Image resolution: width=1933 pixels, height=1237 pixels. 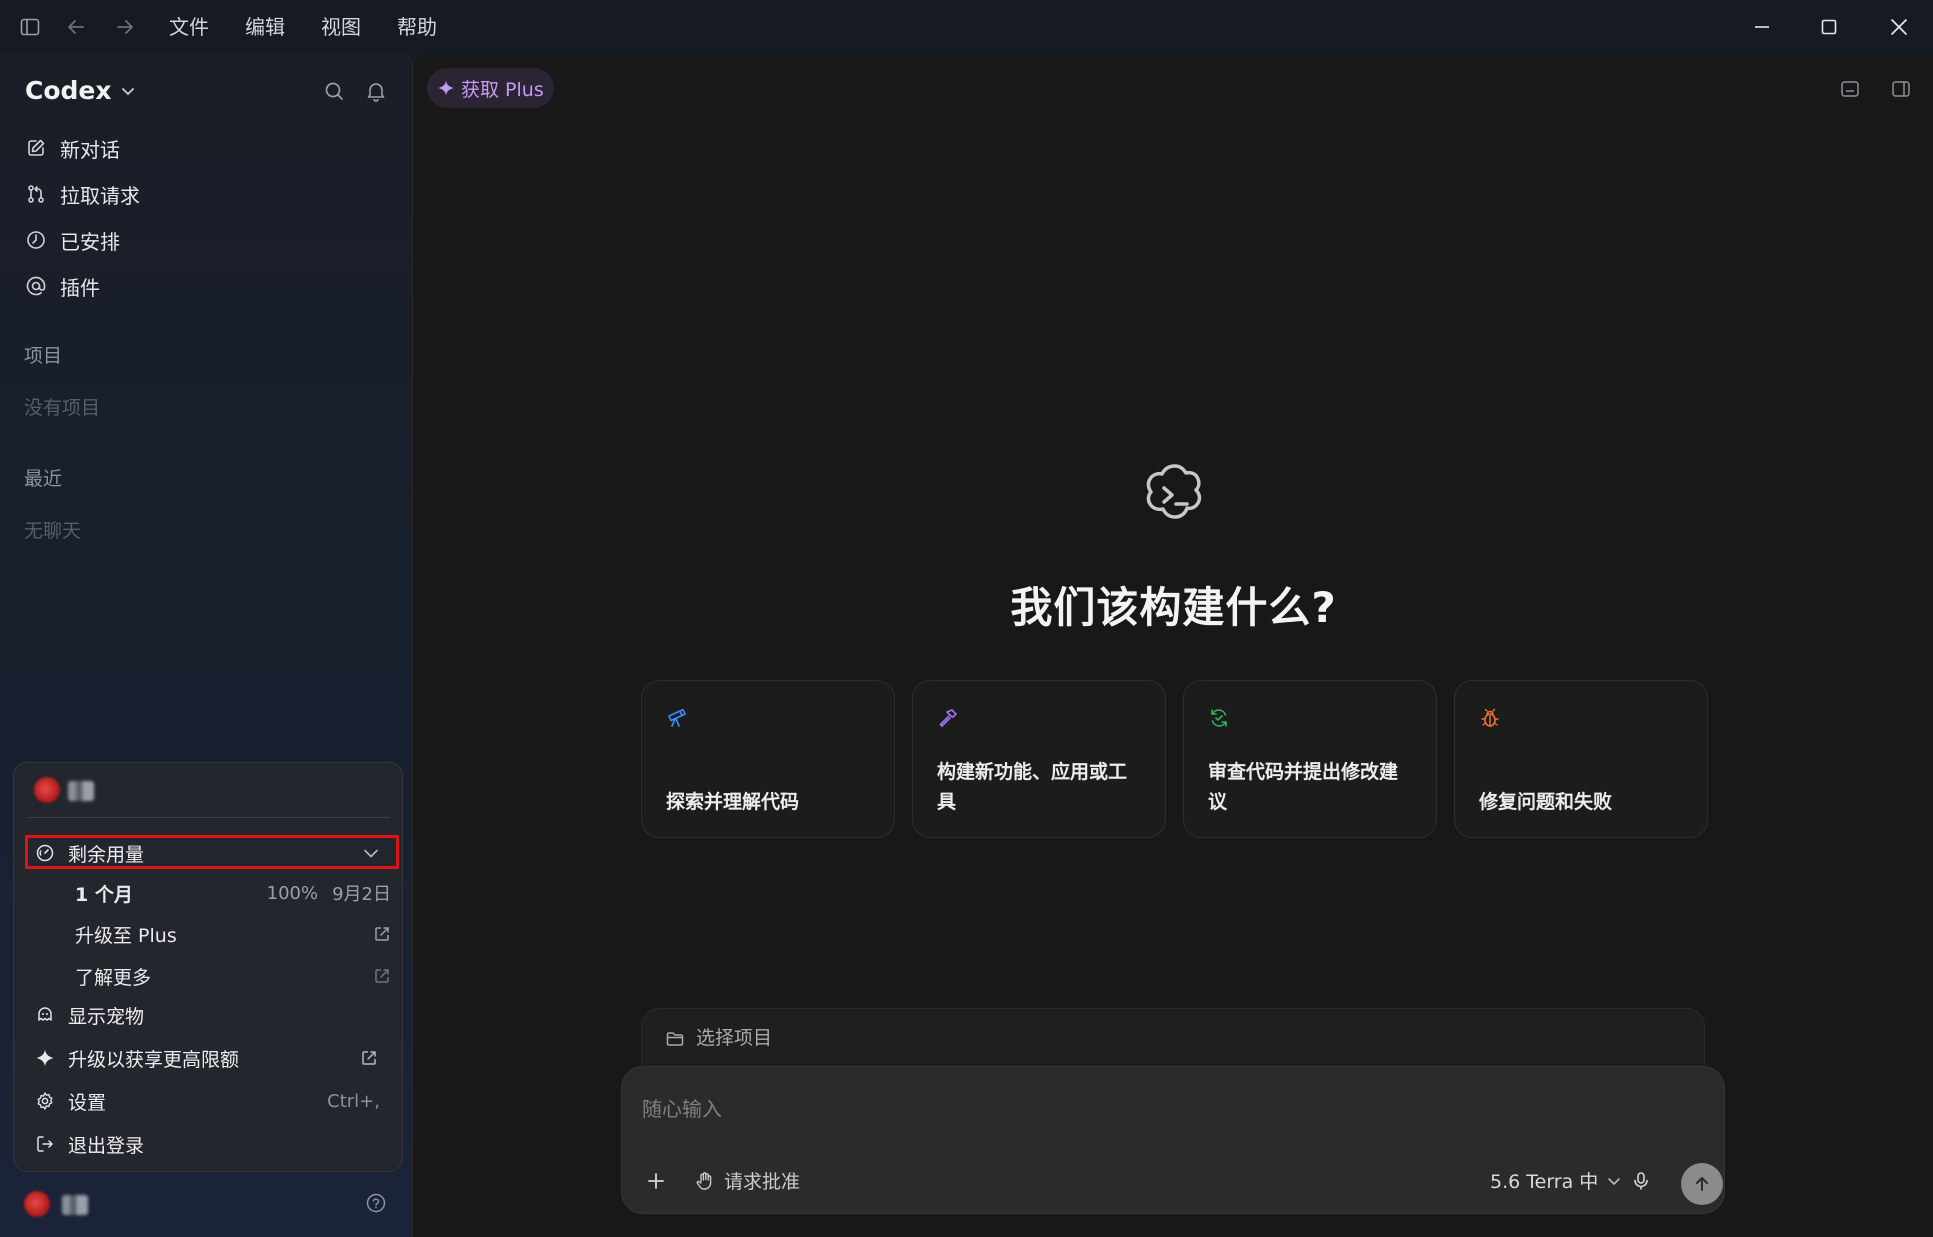 I want to click on suggestion-card-build: 构建新功能、应用或工具, so click(x=1039, y=759).